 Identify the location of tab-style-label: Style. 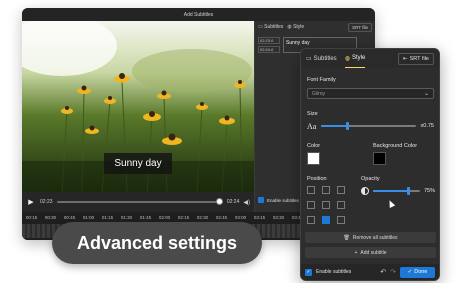
(358, 58).